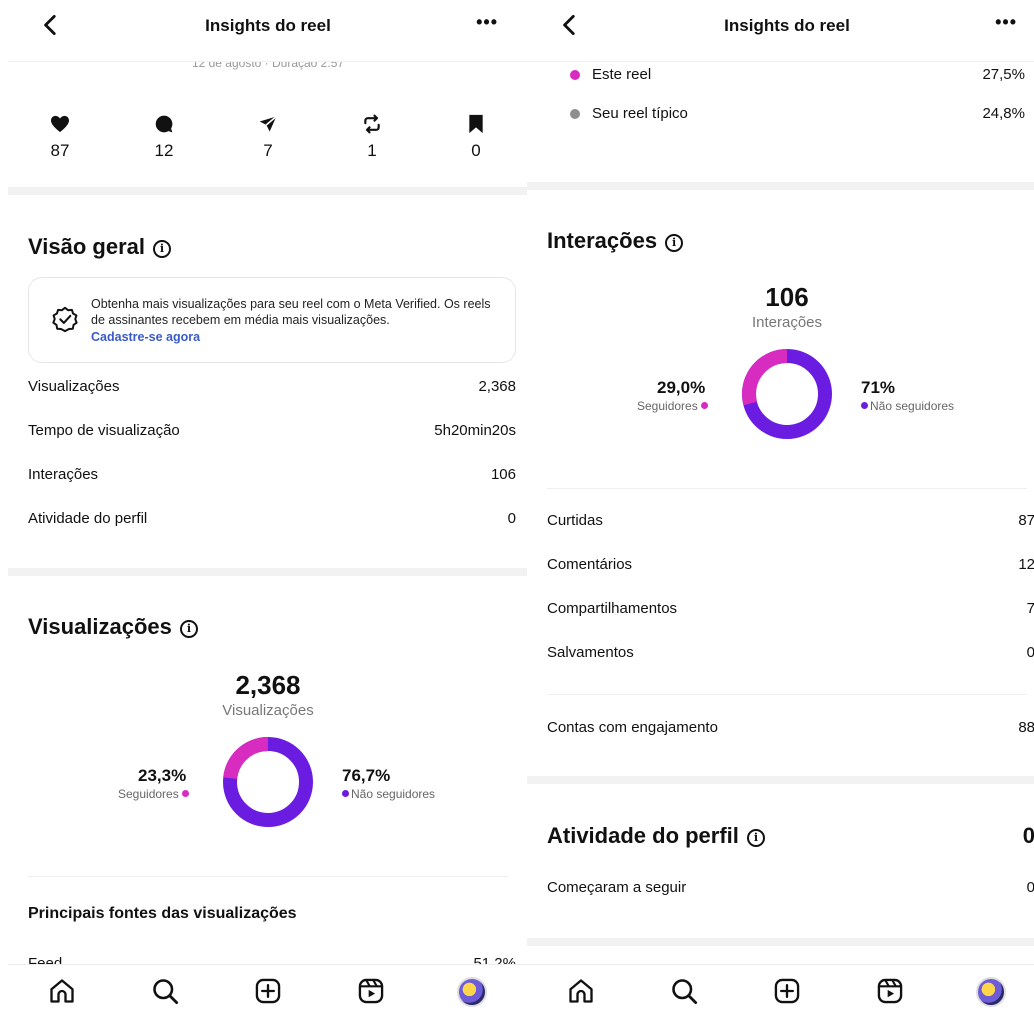 Image resolution: width=1034 pixels, height=1014 pixels. Describe the element at coordinates (60, 137) in the screenshot. I see `stat-likes: 87` at that location.